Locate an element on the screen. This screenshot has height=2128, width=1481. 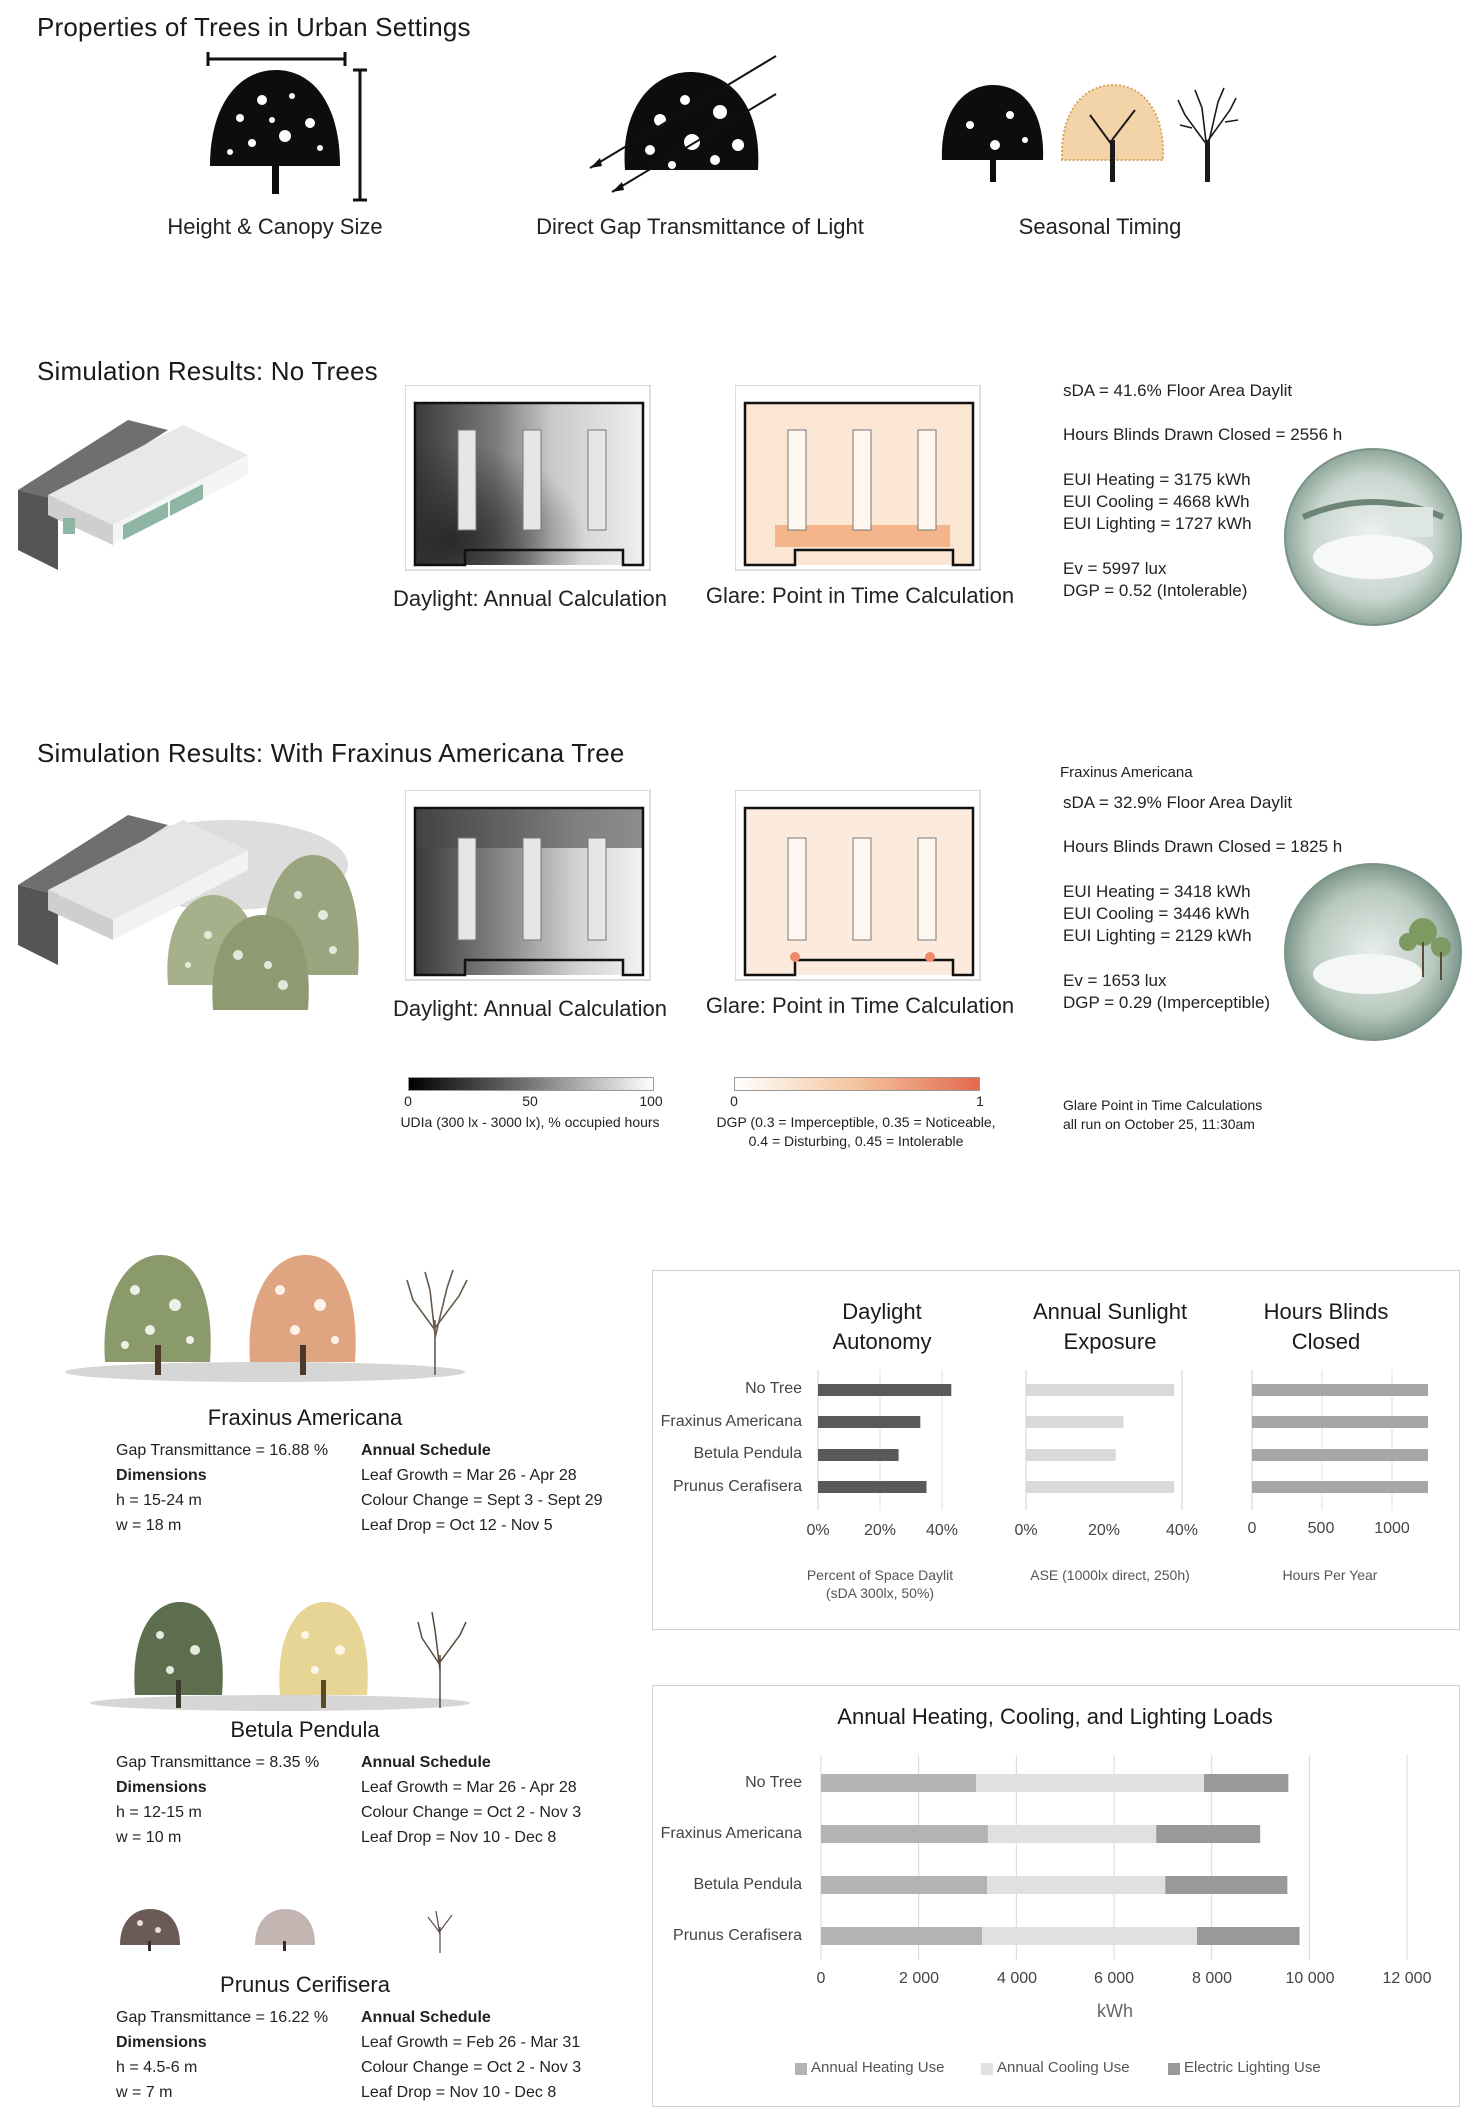
loads-xtick-0: 0 is located at coordinates (821, 1978).